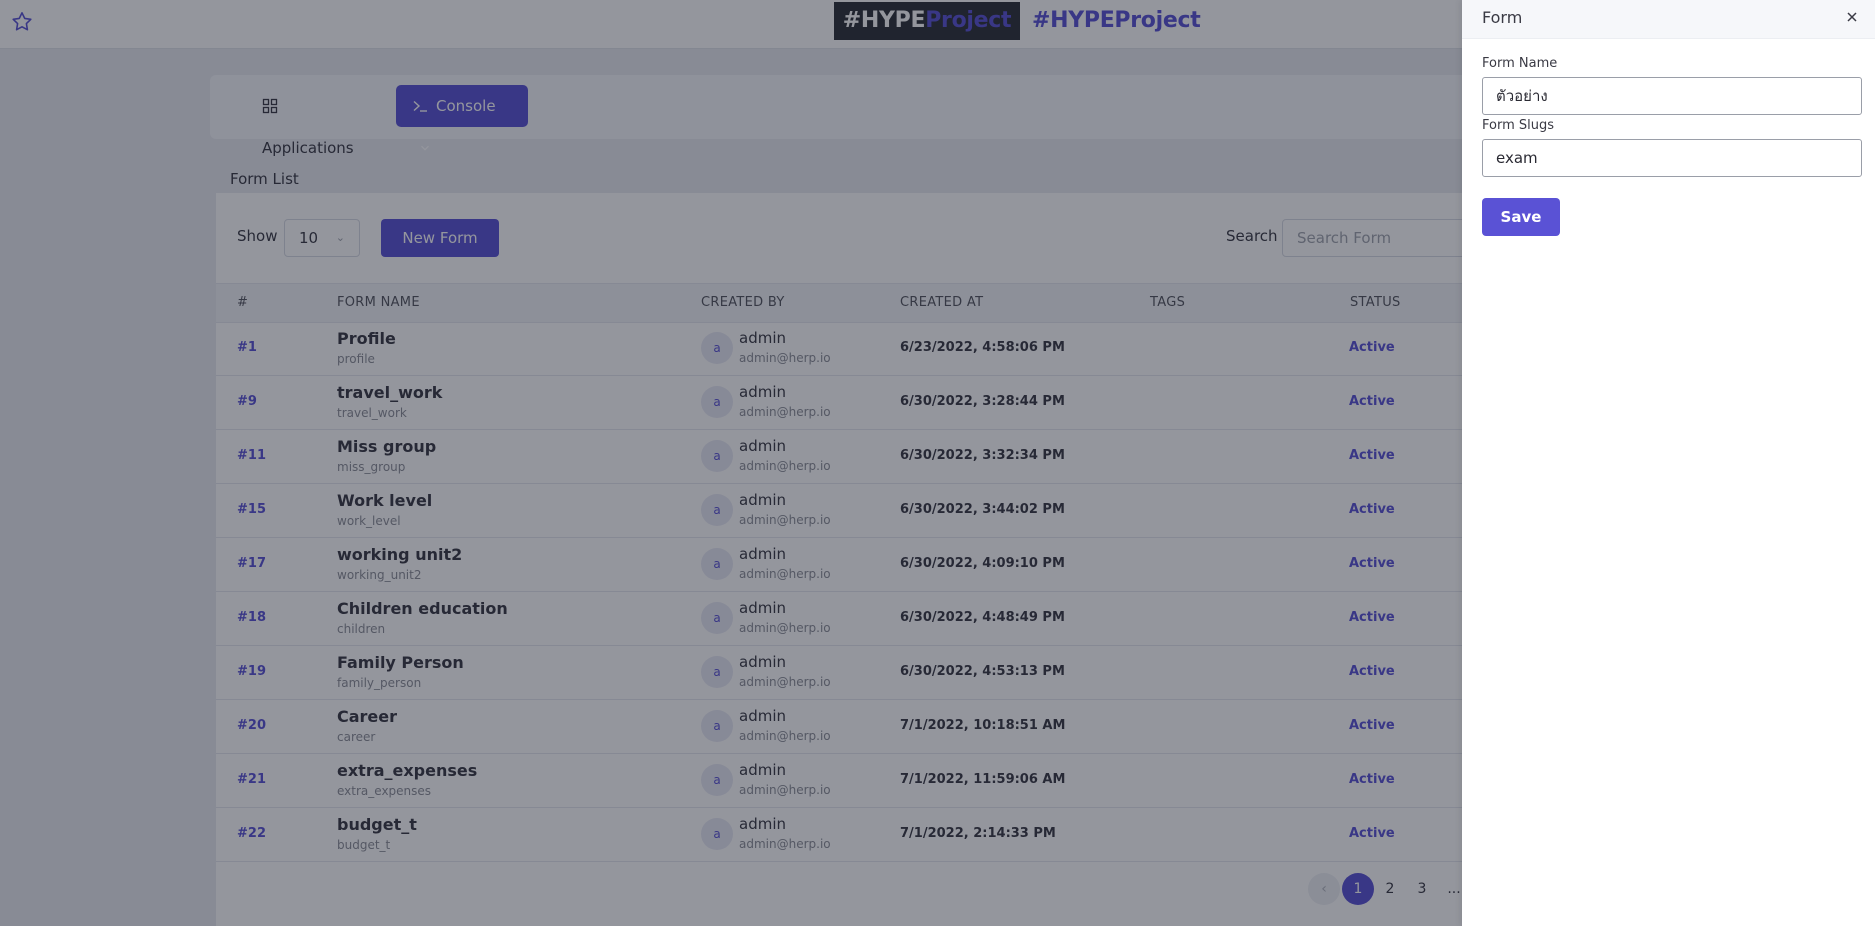 This screenshot has width=1875, height=926. Describe the element at coordinates (1668, 19) in the screenshot. I see `drawer-header: Form` at that location.